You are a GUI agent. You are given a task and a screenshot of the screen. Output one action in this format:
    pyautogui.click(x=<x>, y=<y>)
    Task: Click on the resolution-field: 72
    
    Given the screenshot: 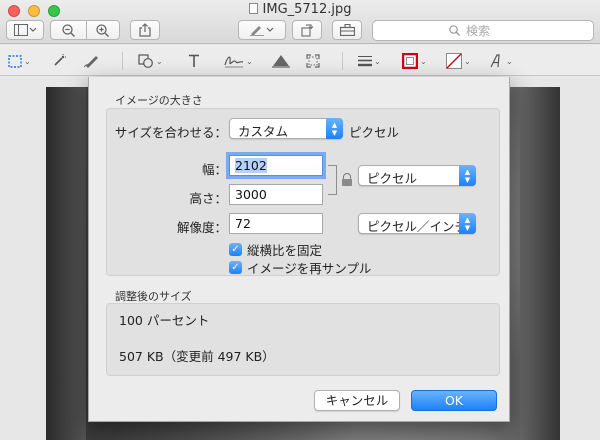 What is the action you would take?
    pyautogui.click(x=276, y=223)
    